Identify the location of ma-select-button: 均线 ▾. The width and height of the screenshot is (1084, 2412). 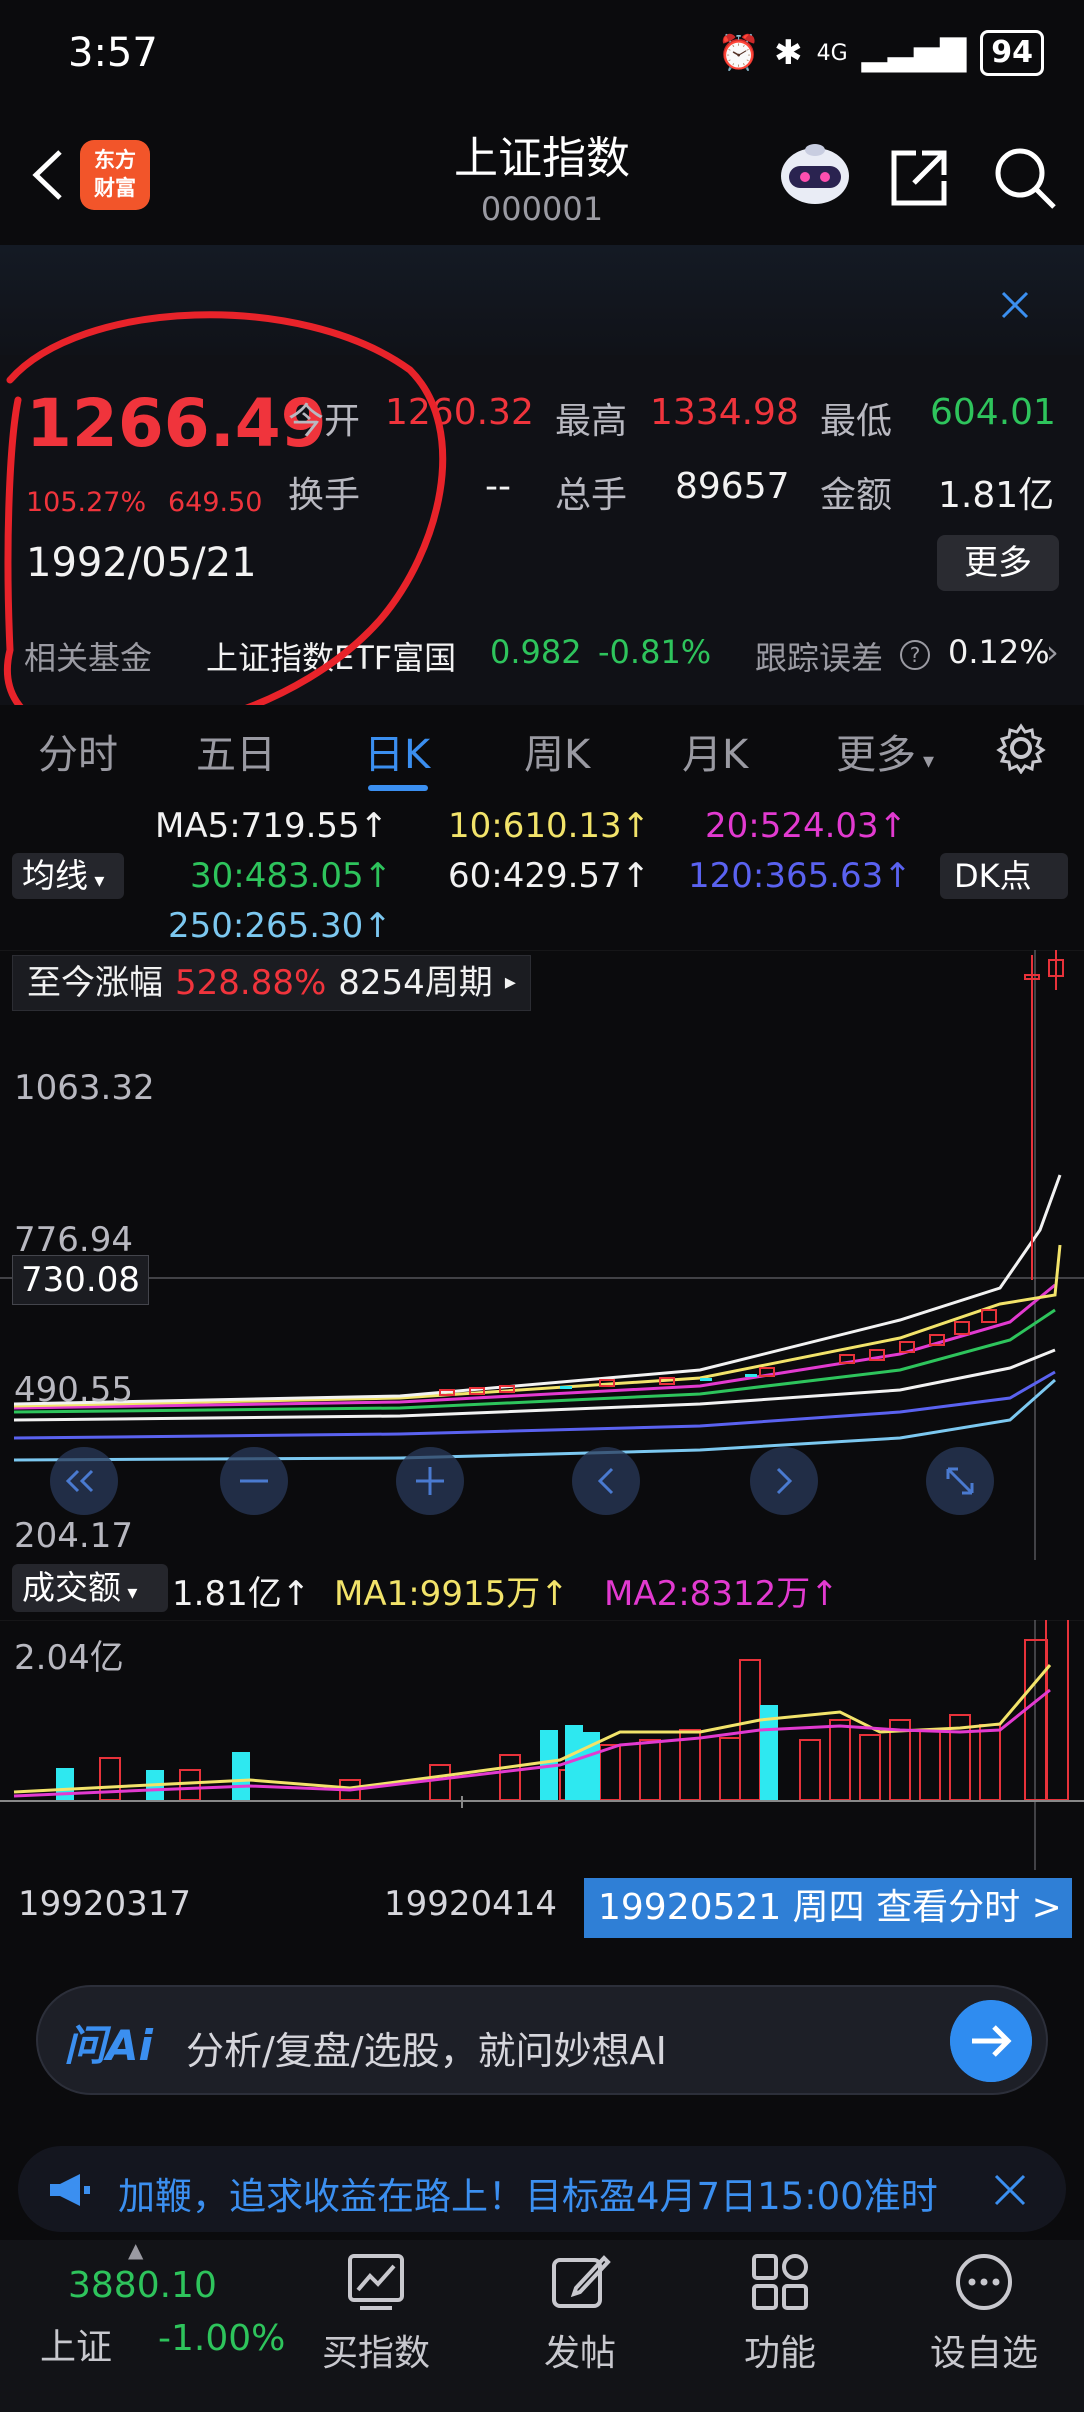
(68, 876).